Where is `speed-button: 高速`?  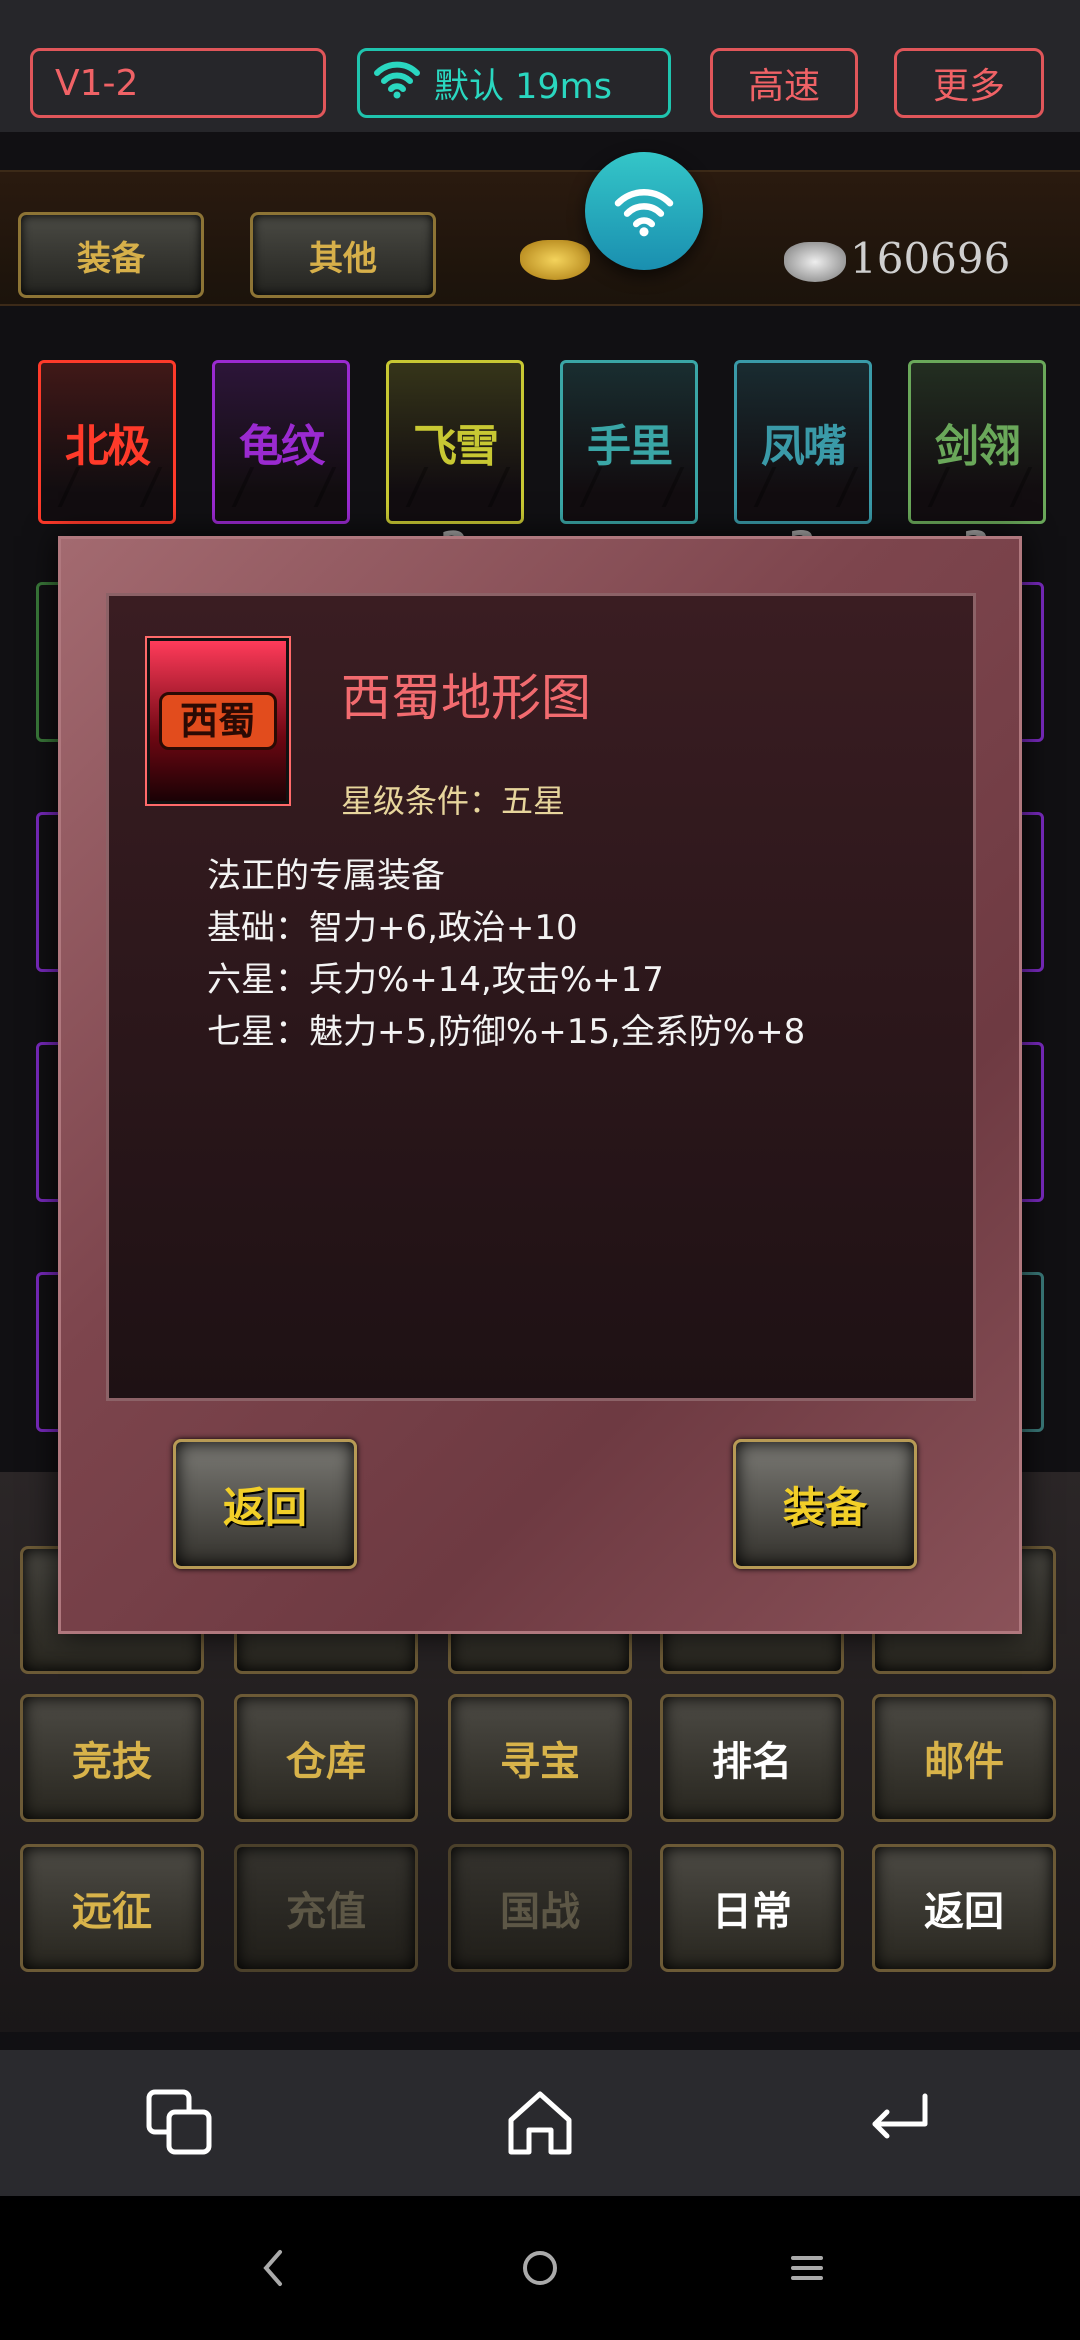
speed-button: 高速 is located at coordinates (784, 83).